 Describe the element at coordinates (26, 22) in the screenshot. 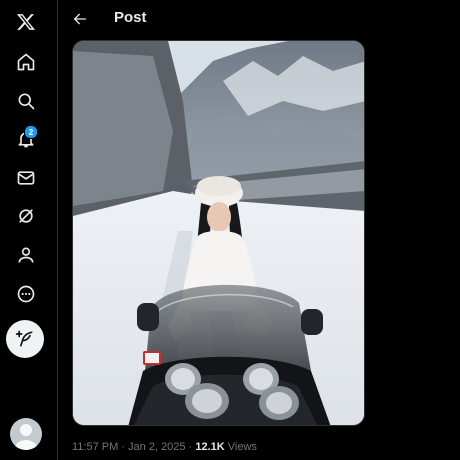

I see `x-logo-icon` at that location.